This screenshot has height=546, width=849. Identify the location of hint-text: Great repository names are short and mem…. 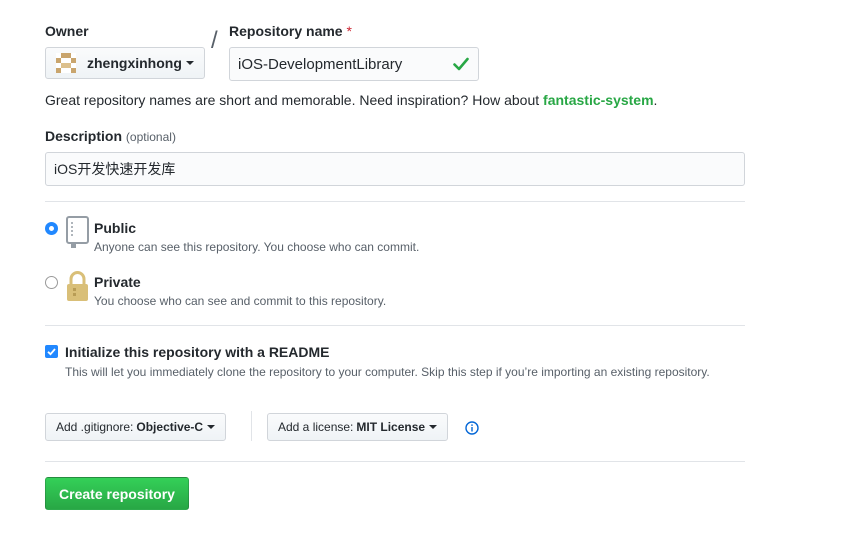
(294, 100).